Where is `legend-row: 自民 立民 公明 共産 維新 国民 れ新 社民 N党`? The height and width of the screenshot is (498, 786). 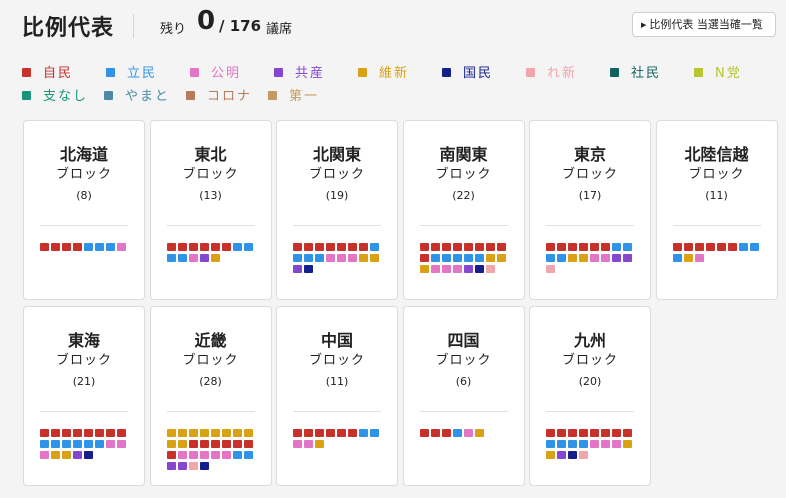 legend-row: 自民 立民 公明 共産 維新 国民 れ新 社民 N党 is located at coordinates (402, 73).